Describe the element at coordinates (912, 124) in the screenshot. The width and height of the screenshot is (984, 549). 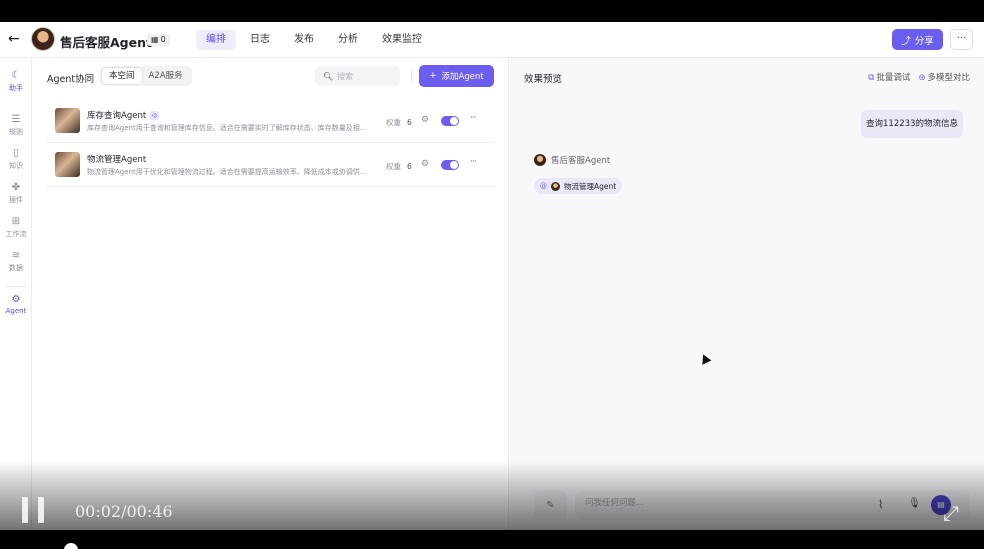
I see `user-message: 查询112233的物流信息` at that location.